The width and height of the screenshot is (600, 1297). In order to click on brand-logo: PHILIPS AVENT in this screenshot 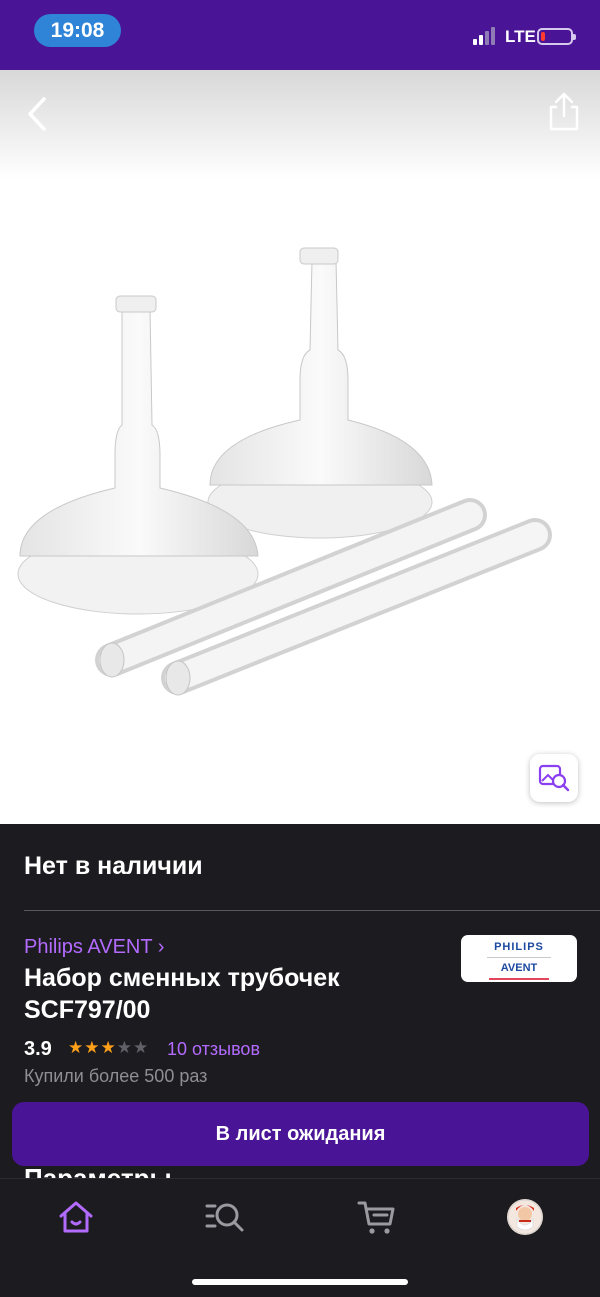, I will do `click(519, 958)`.